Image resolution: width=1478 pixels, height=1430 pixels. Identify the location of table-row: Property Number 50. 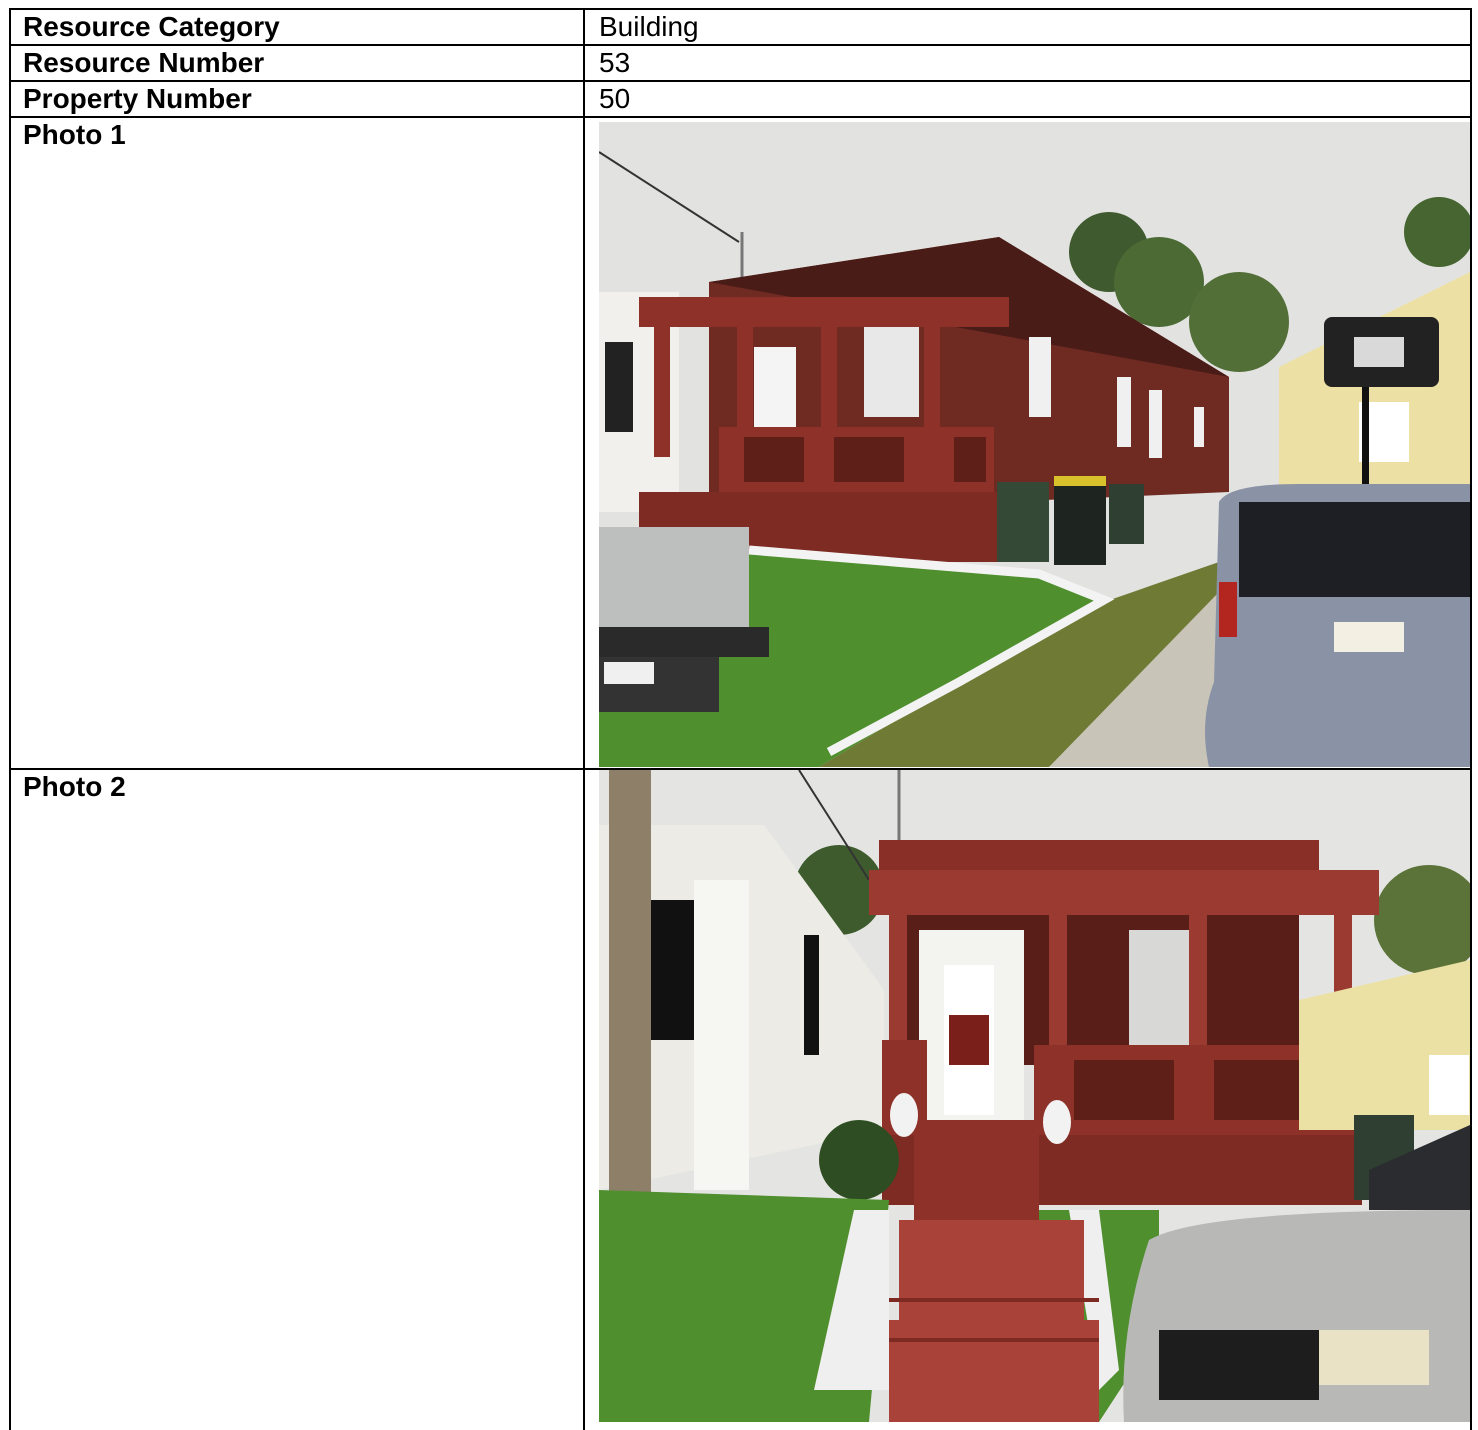
(740, 99).